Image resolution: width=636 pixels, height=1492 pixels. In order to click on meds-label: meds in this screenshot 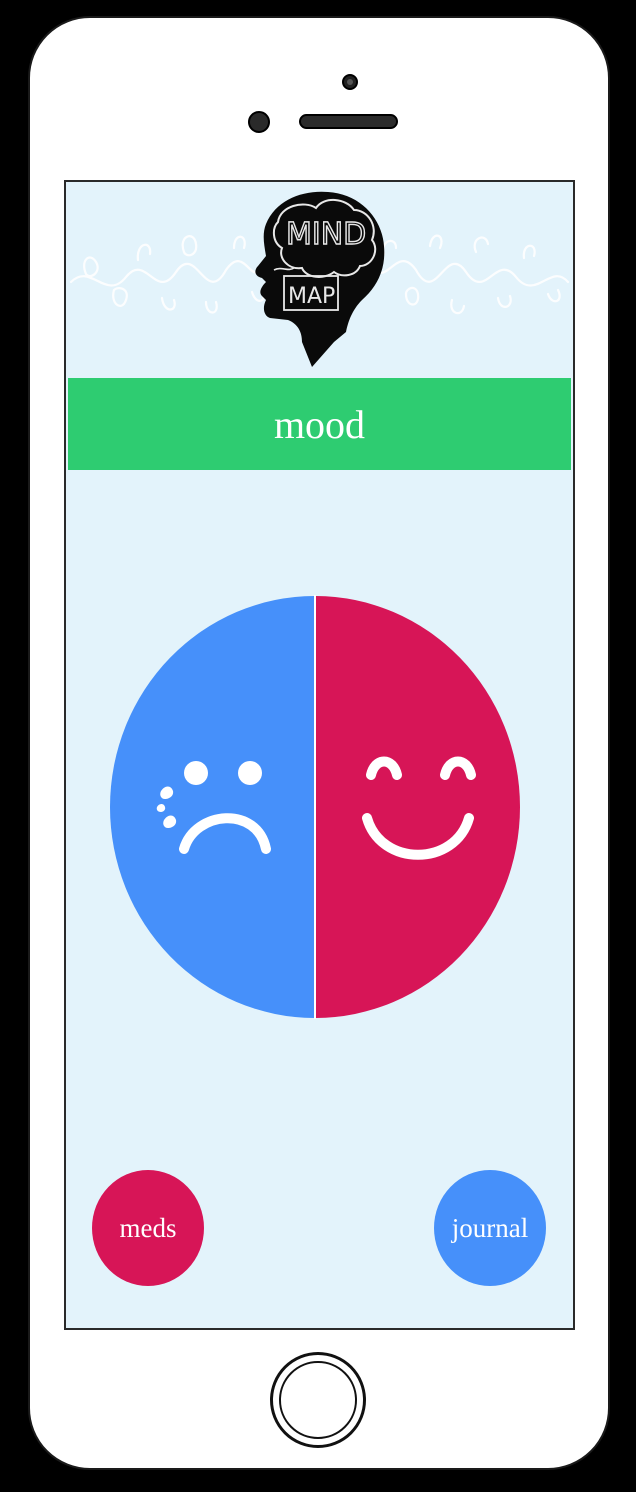, I will do `click(148, 1227)`.